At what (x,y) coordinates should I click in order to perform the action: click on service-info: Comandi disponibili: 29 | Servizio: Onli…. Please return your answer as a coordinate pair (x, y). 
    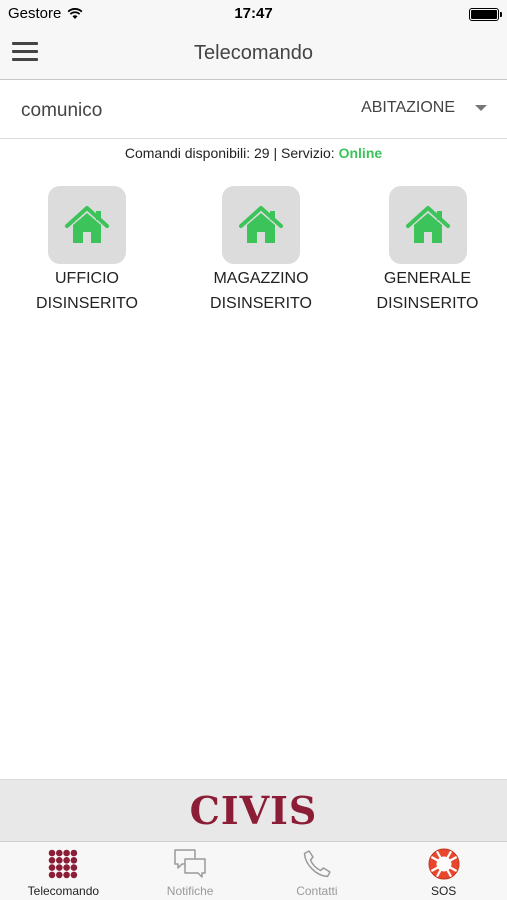
    Looking at the image, I should click on (253, 153).